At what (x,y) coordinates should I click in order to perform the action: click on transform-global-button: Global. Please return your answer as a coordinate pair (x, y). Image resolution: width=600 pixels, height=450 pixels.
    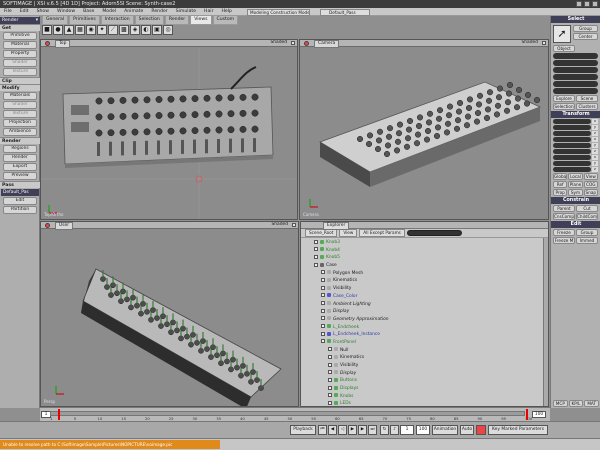
    Looking at the image, I should click on (560, 176).